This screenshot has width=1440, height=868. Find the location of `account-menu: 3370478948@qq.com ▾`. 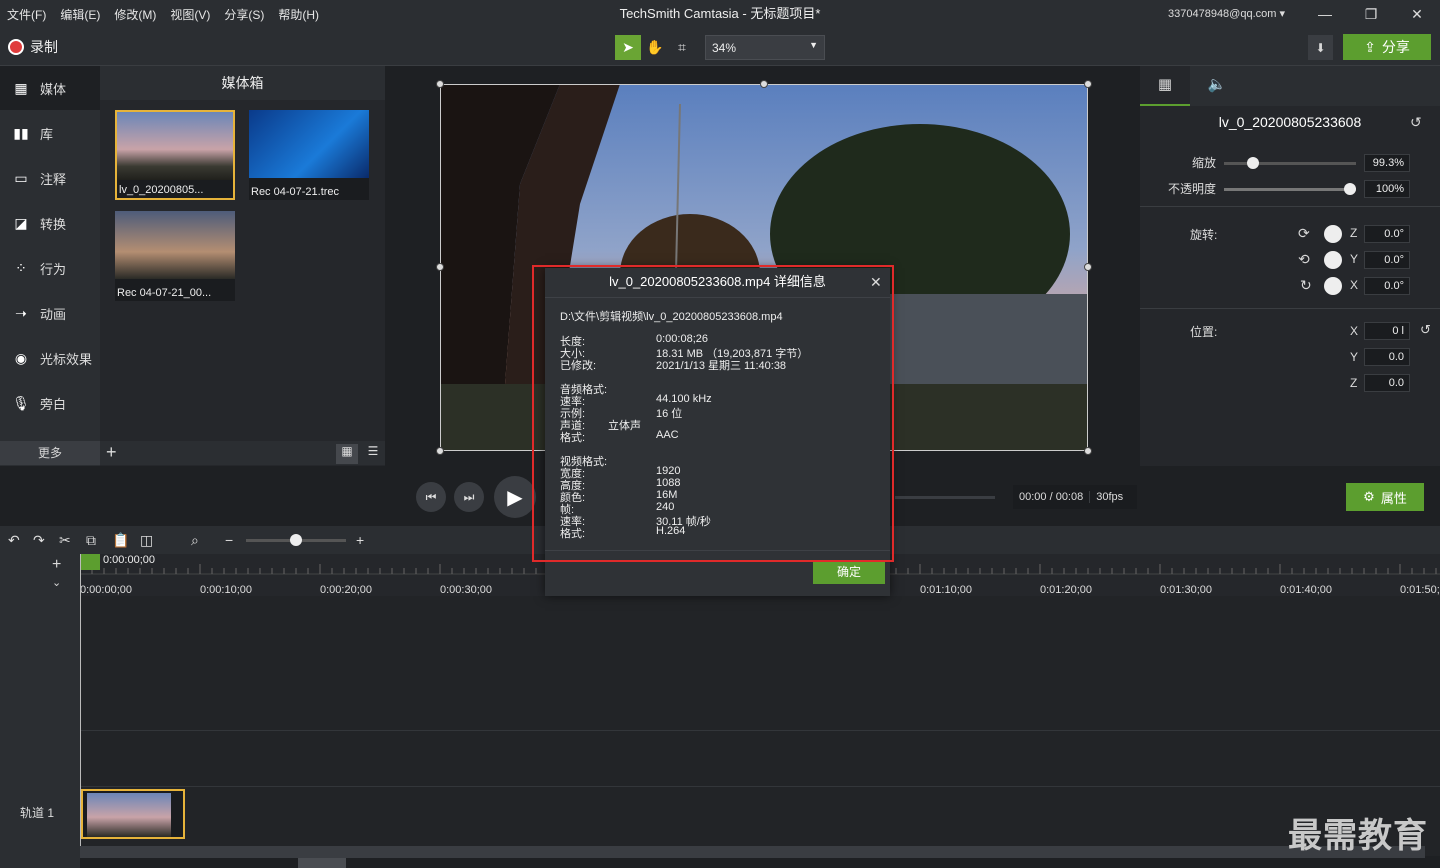

account-menu: 3370478948@qq.com ▾ is located at coordinates (1226, 13).